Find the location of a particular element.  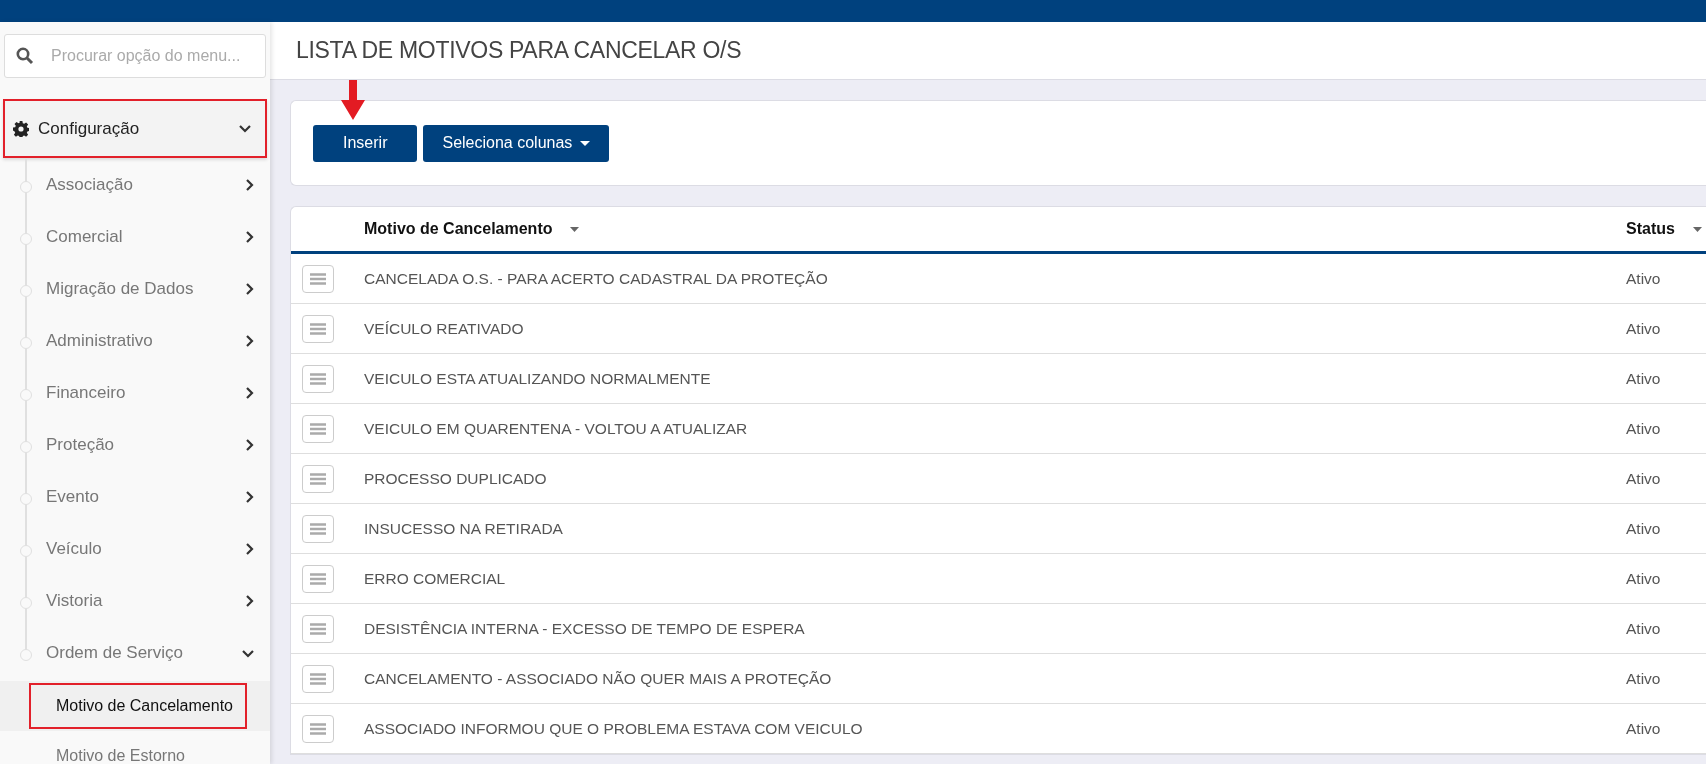

table-cell-text: ASSOCIADO INFORMOU QUE O PROBLEMA ESTAVA COM VEICULO is located at coordinates (614, 728).